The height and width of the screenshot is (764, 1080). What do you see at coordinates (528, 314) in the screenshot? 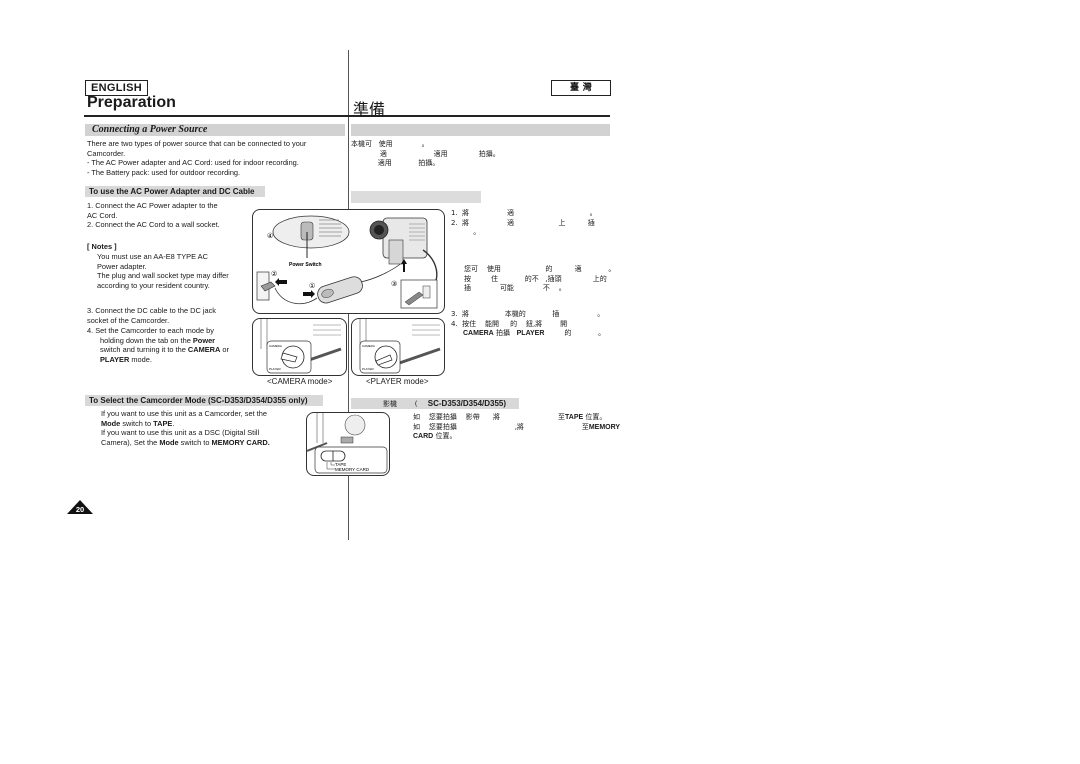
I see `step-line: 3. 將 本機的 插 。` at bounding box center [528, 314].